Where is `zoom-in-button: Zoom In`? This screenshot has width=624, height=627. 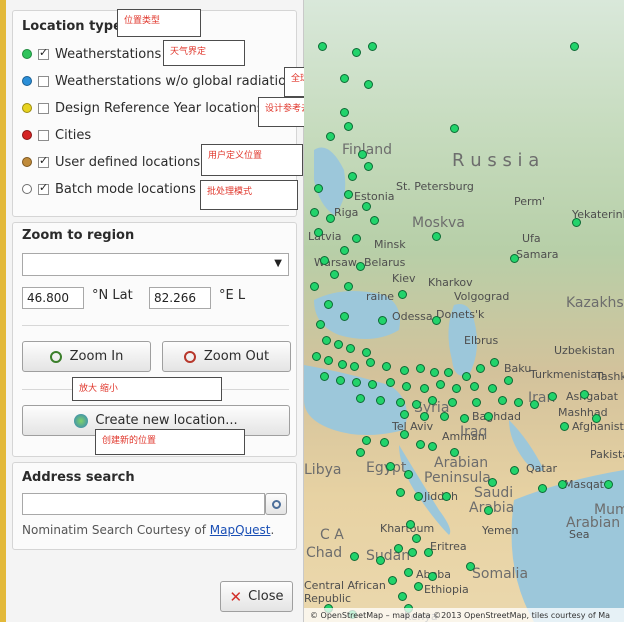 zoom-in-button: Zoom In is located at coordinates (86, 356).